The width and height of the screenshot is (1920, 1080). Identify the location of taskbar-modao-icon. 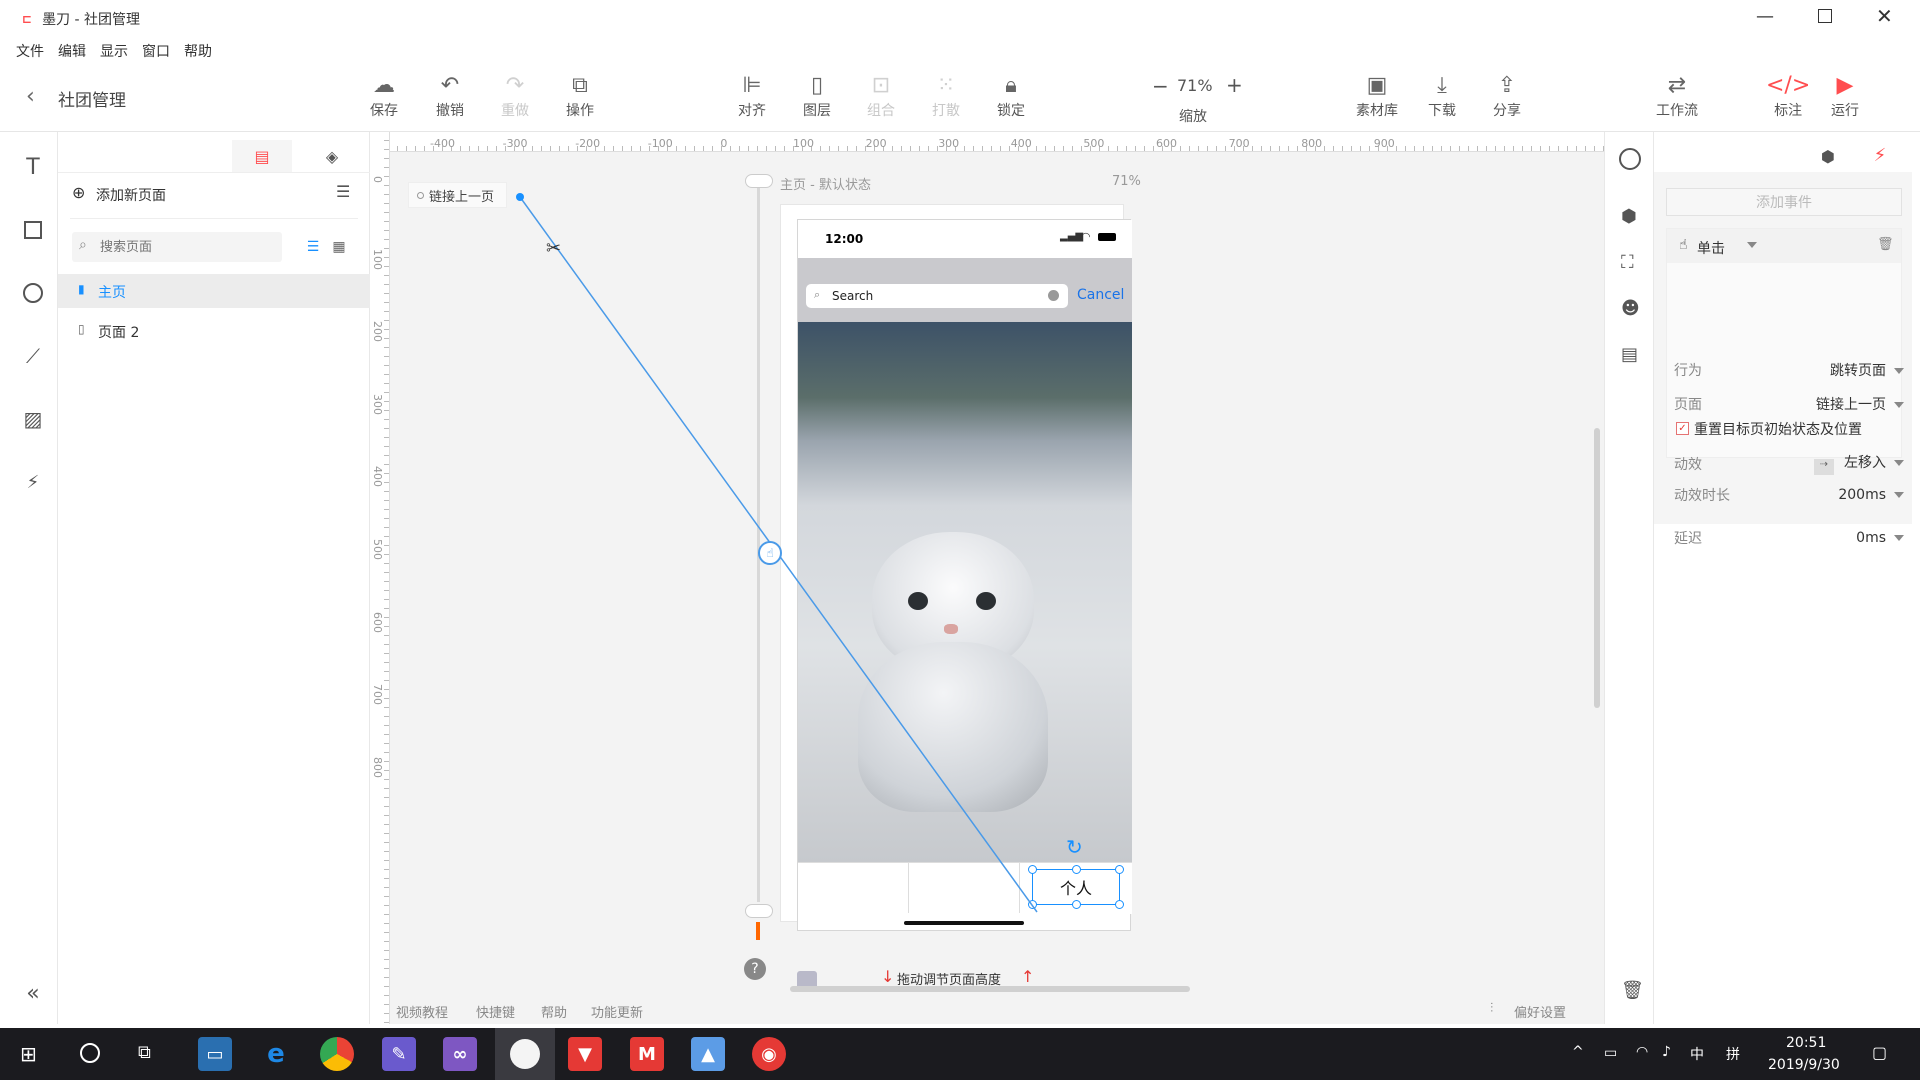
(525, 1054).